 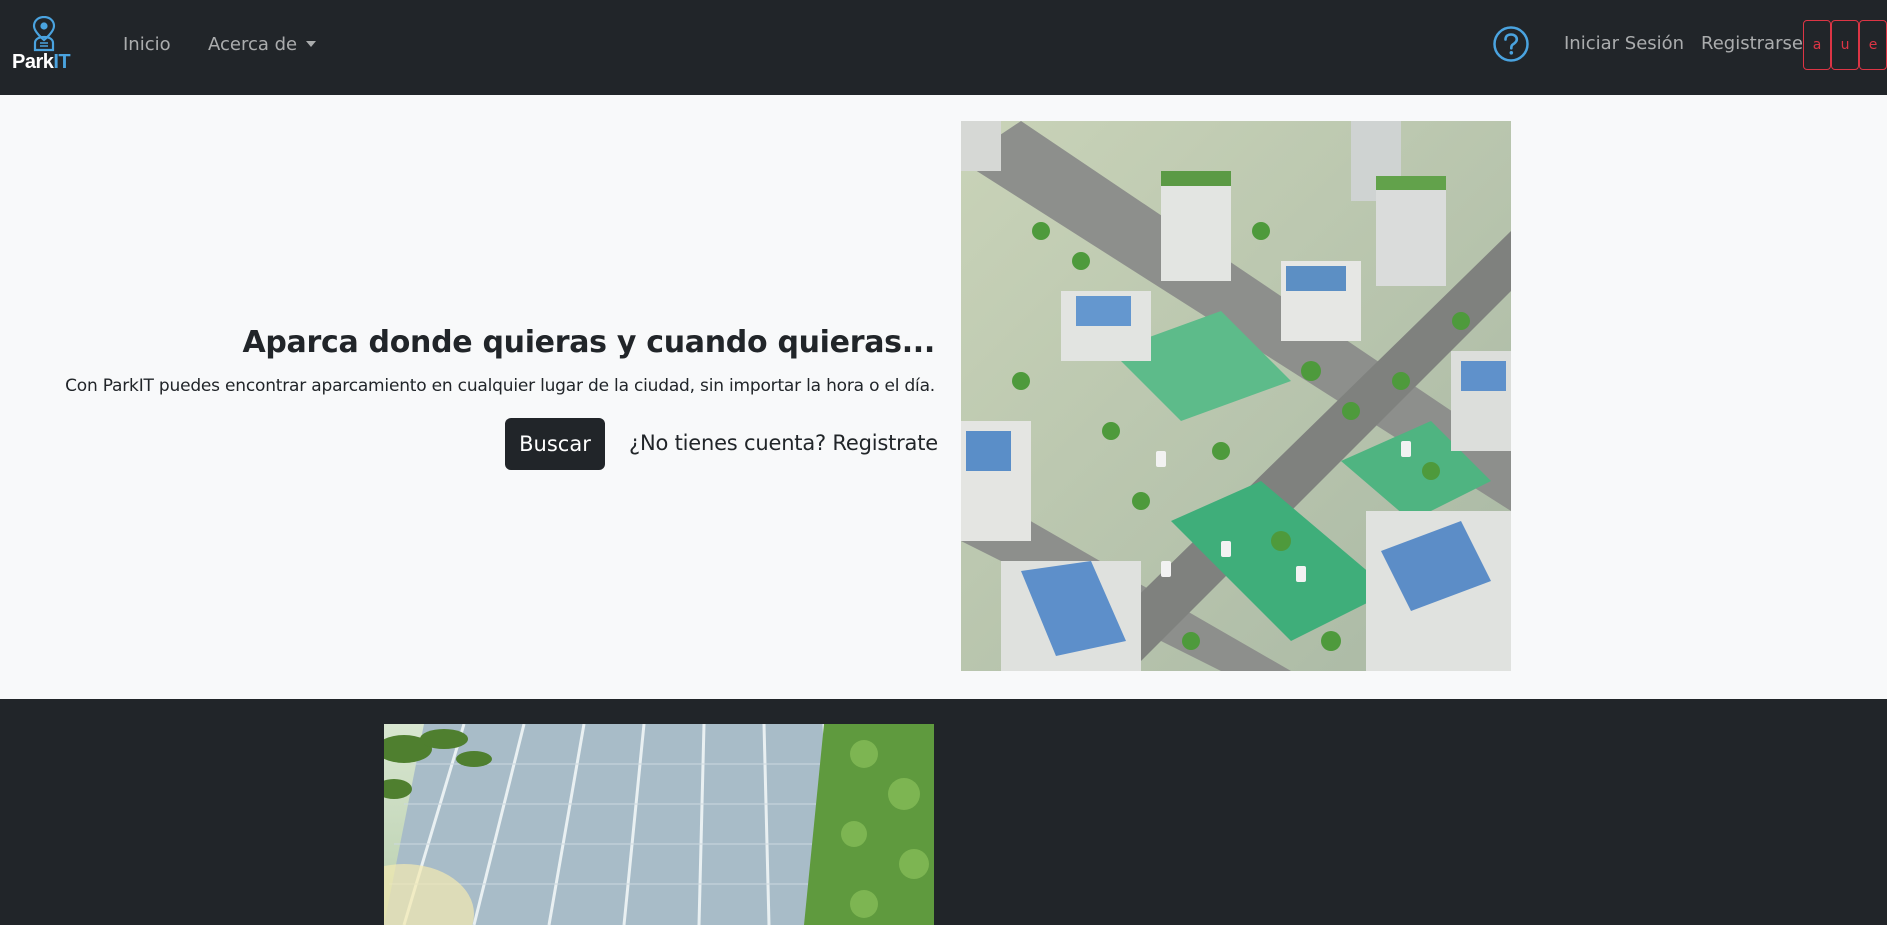 What do you see at coordinates (783, 443) in the screenshot?
I see `register-link: ¿No tienes cuenta? Registrate` at bounding box center [783, 443].